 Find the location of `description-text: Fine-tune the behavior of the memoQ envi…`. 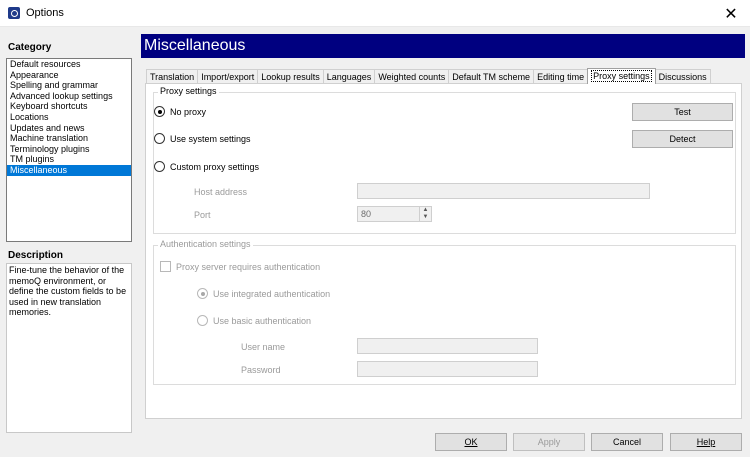

description-text: Fine-tune the behavior of the memoQ envi… is located at coordinates (69, 348).